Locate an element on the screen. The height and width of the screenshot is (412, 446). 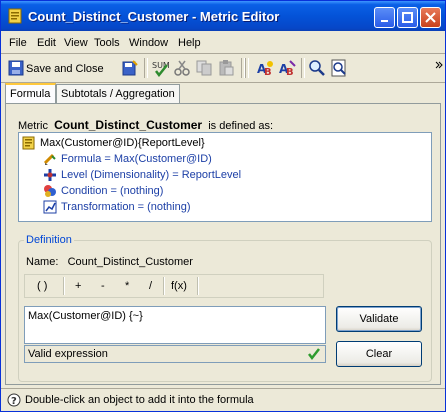
sum-check-icon: SUM is located at coordinates (160, 68).